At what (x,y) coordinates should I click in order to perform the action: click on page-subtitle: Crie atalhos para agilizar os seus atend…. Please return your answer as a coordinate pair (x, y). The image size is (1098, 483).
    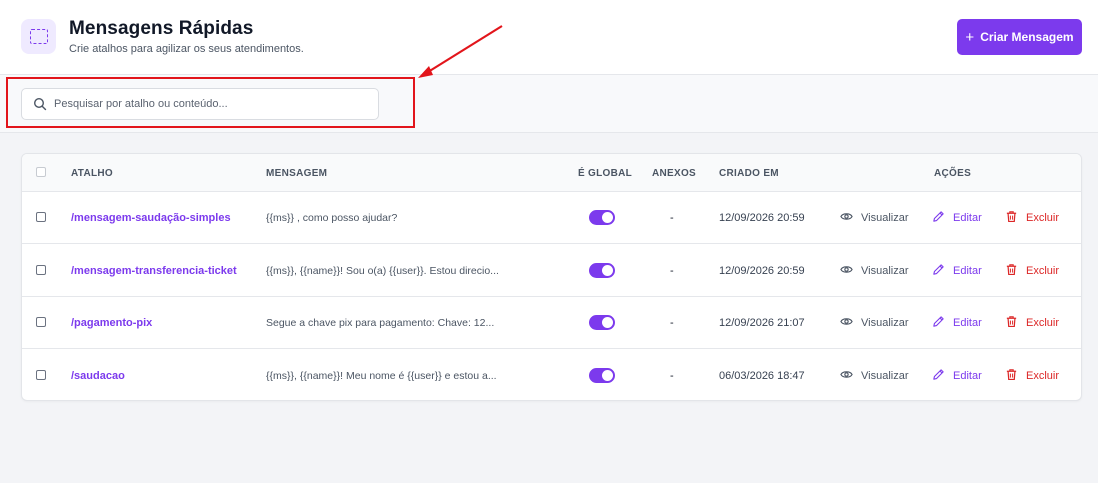
    Looking at the image, I should click on (186, 49).